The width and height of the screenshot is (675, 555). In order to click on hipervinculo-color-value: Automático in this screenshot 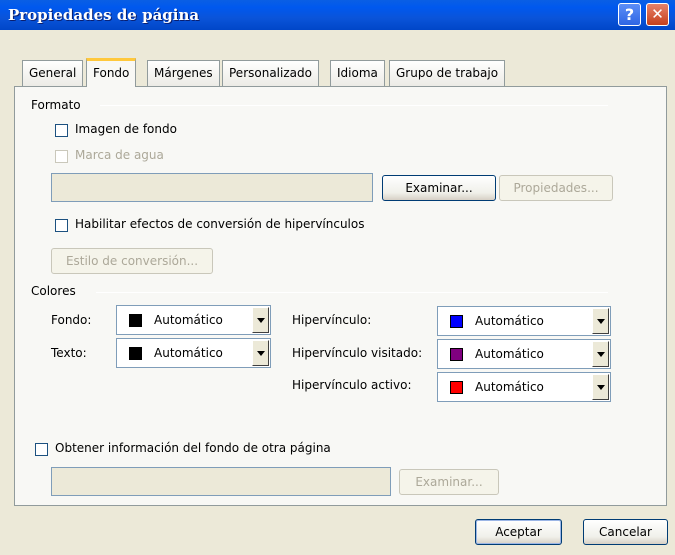, I will do `click(509, 321)`.